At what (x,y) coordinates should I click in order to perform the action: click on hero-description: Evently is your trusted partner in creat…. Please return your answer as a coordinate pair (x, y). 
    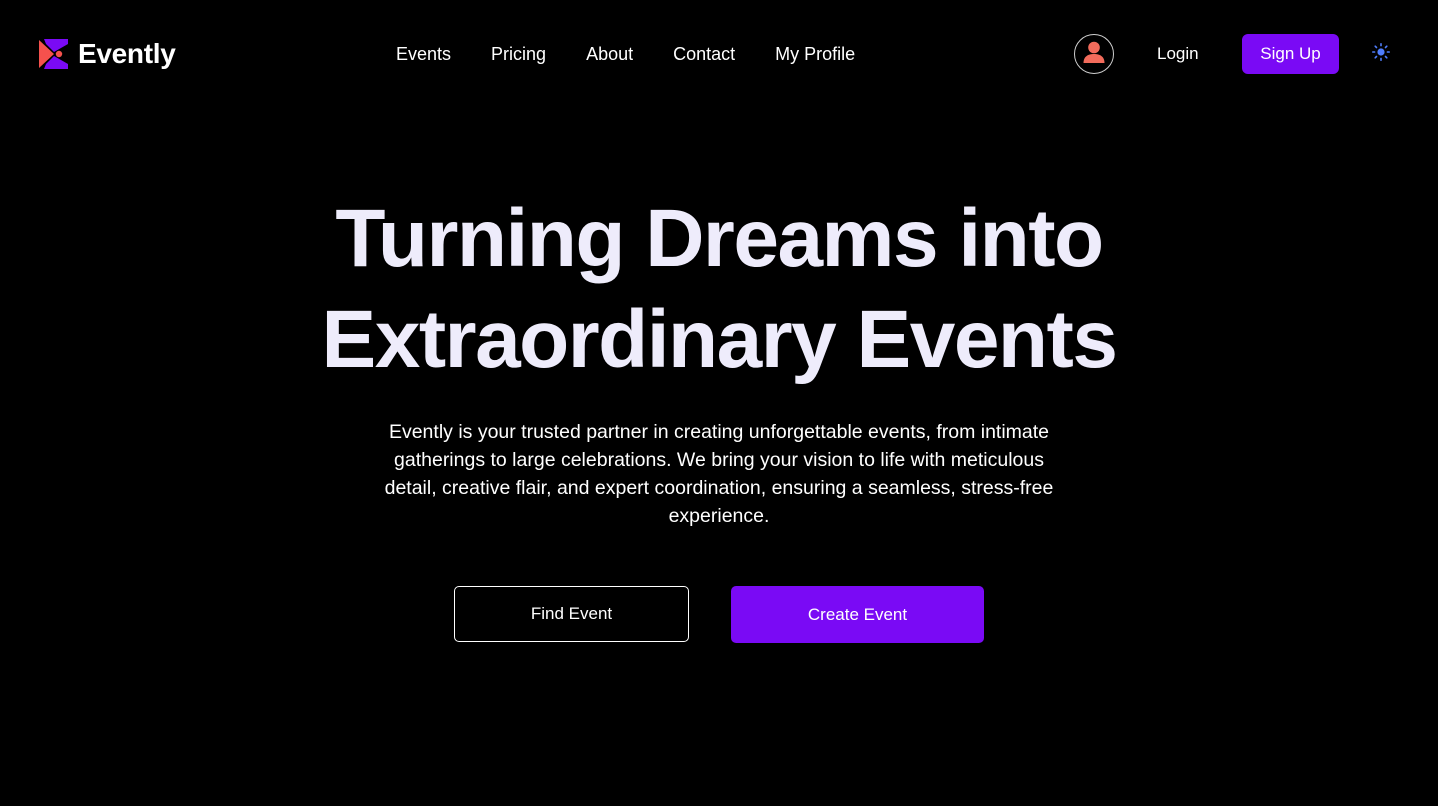
    Looking at the image, I should click on (719, 474).